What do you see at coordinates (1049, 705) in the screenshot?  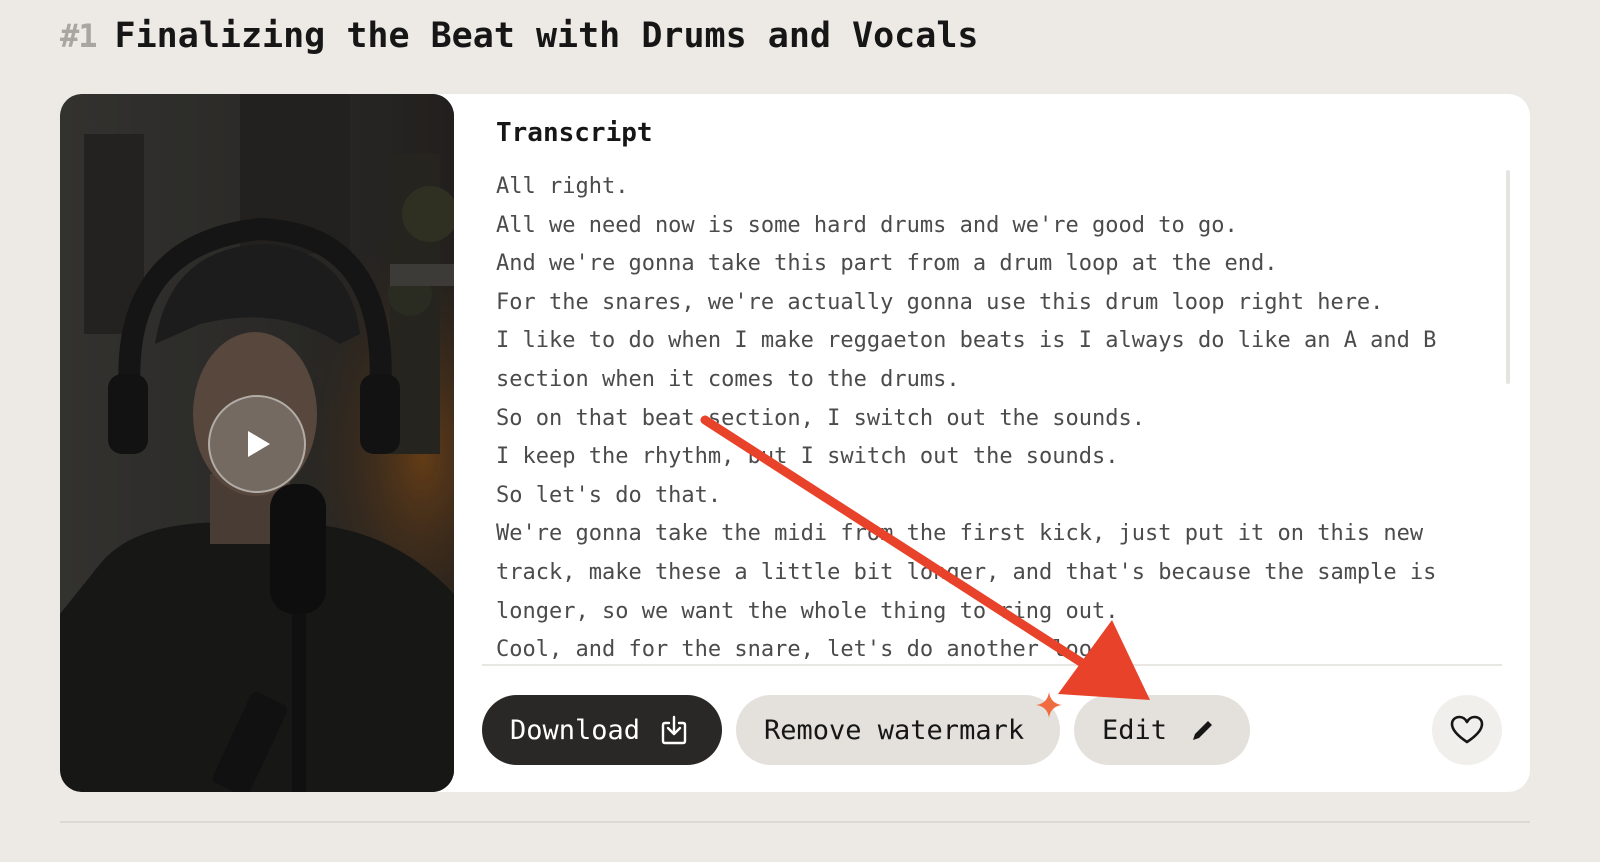 I see `sparkle-icon` at bounding box center [1049, 705].